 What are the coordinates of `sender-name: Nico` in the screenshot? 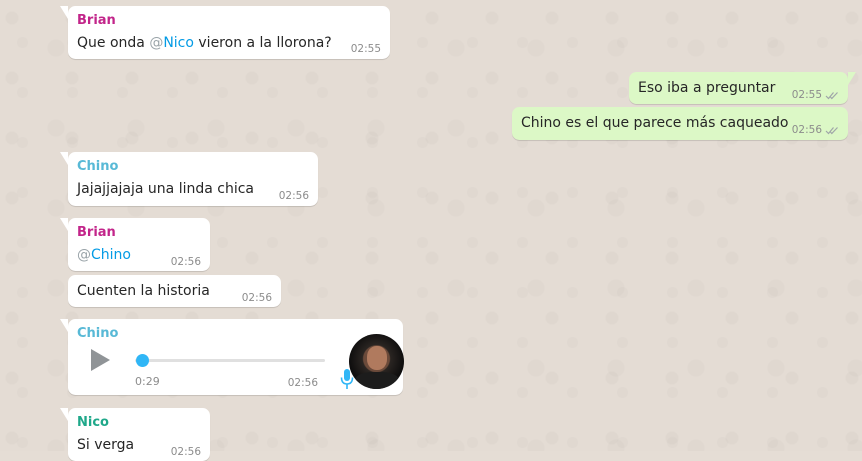 It's located at (93, 422).